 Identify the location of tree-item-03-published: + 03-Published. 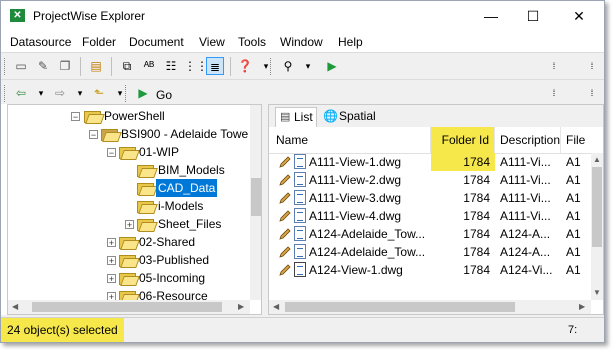
(128, 260).